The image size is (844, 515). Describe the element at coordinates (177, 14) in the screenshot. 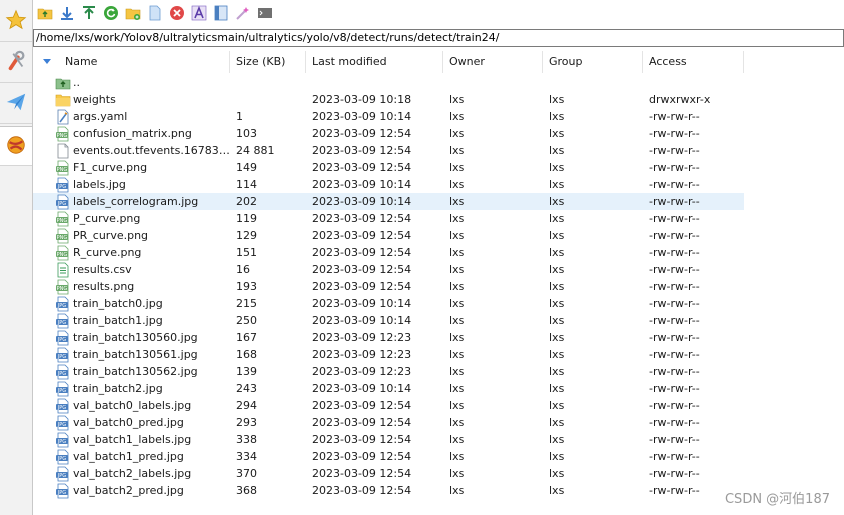

I see `delete-button` at that location.